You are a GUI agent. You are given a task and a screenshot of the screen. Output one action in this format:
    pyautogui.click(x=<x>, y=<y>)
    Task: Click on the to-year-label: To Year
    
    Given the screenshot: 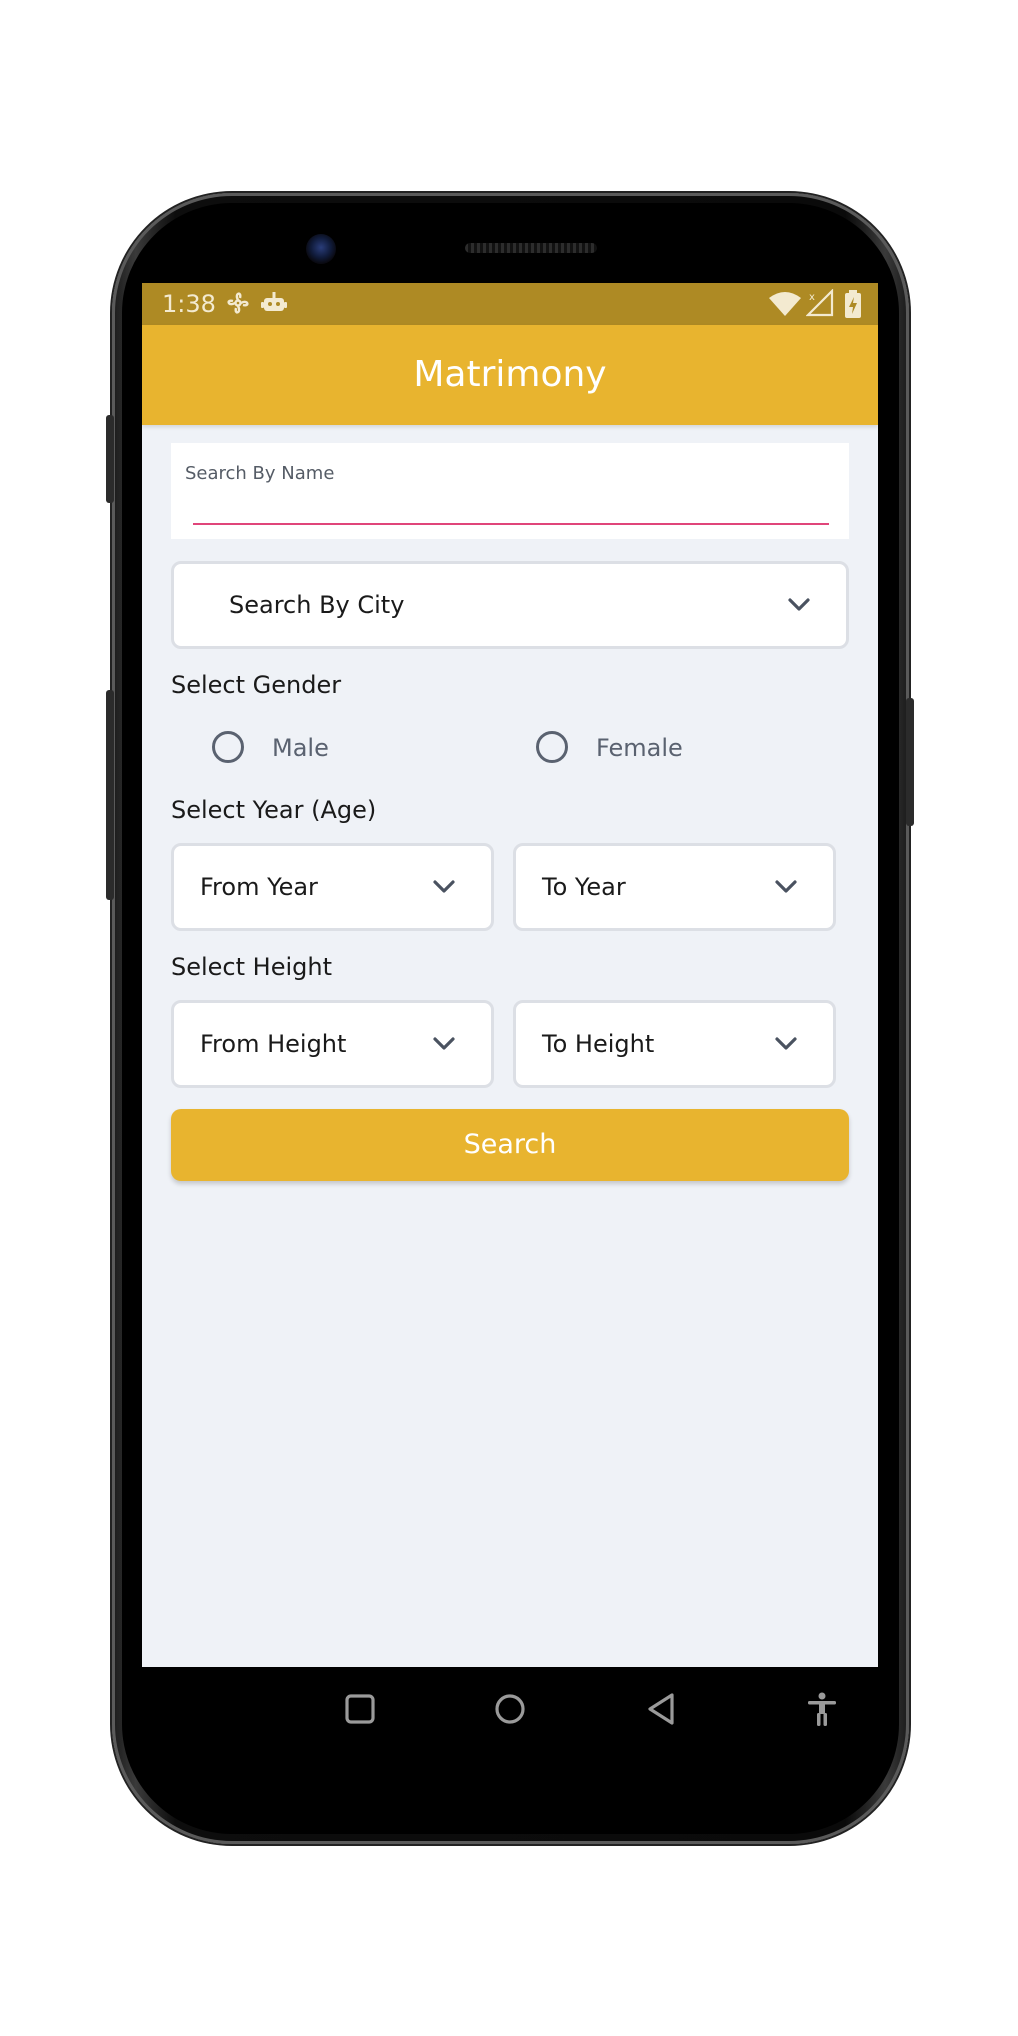 What is the action you would take?
    pyautogui.click(x=584, y=887)
    